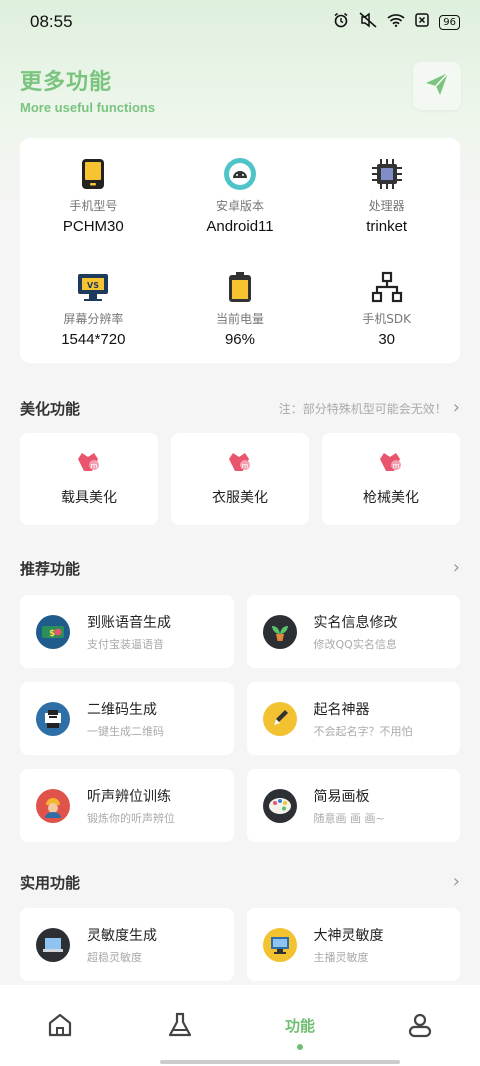  I want to click on info-label: 屏幕分辨率, so click(93, 318).